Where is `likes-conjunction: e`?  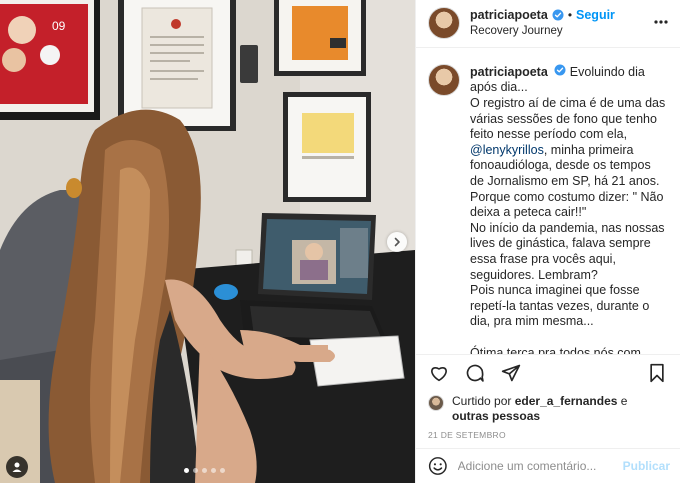
likes-conjunction: e is located at coordinates (624, 400).